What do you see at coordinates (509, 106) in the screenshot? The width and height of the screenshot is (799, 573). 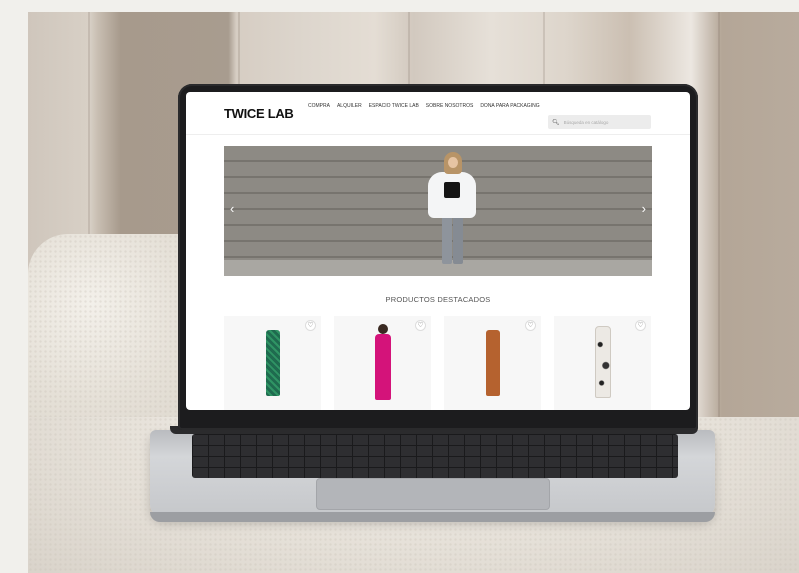 I see `menu-item-dona: DONA PARA PACKAGING` at bounding box center [509, 106].